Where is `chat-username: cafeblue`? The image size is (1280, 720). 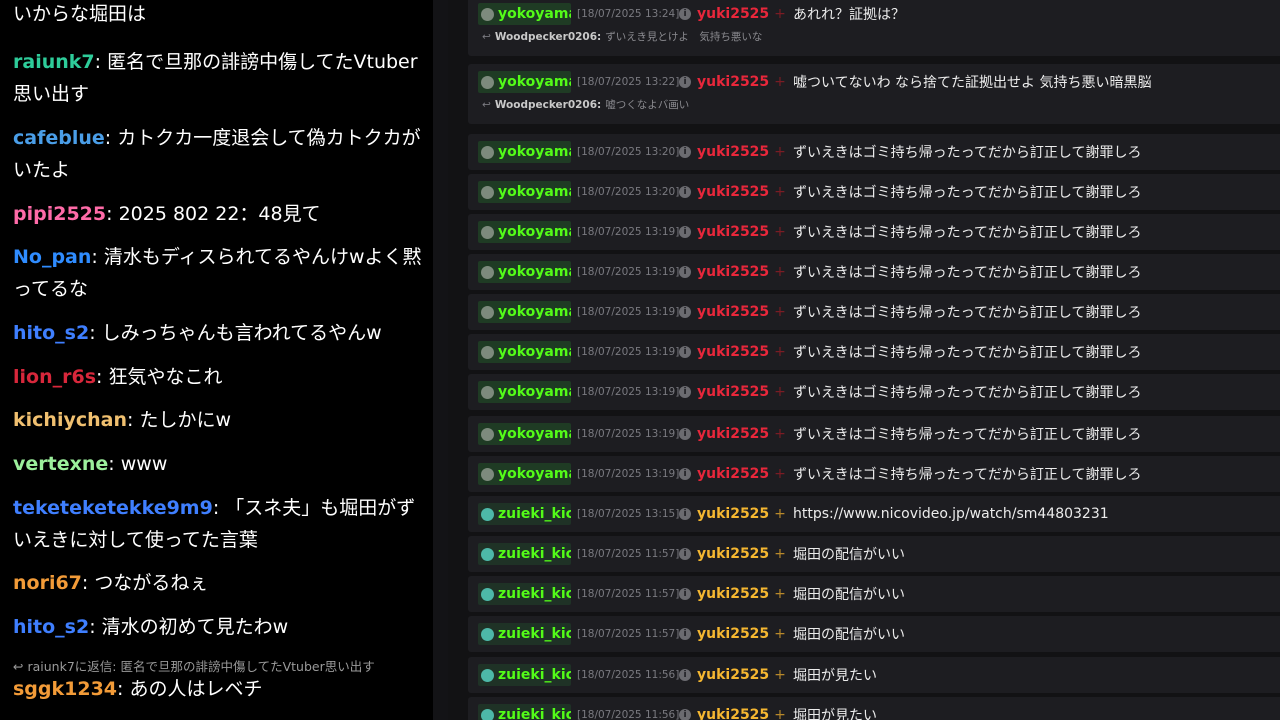 chat-username: cafeblue is located at coordinates (59, 138).